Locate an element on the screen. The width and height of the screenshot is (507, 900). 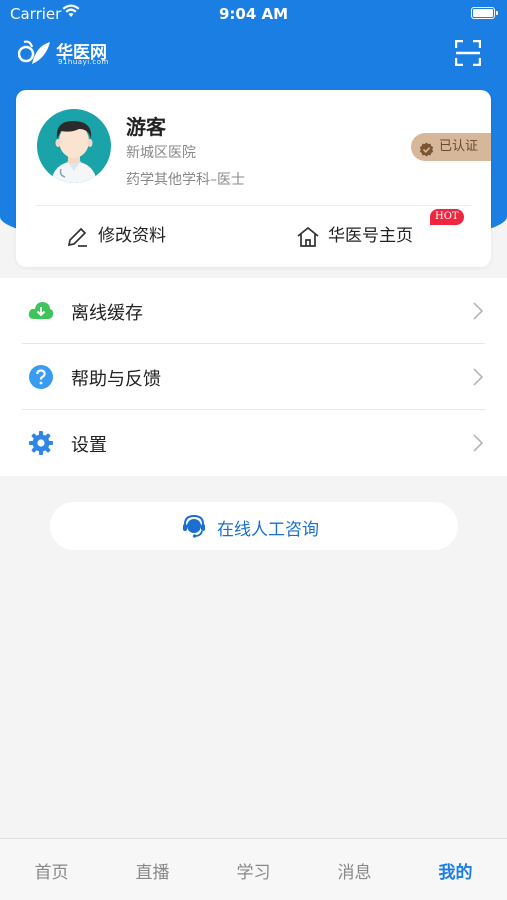
home-icon is located at coordinates (308, 242).